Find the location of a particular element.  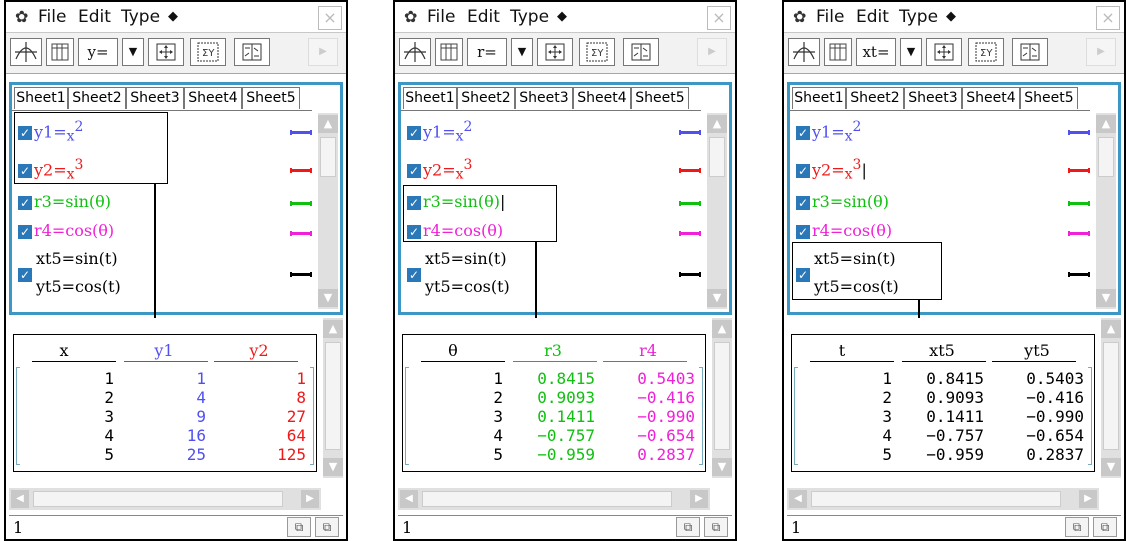

copy-icon: ⧉ is located at coordinates (299, 527).